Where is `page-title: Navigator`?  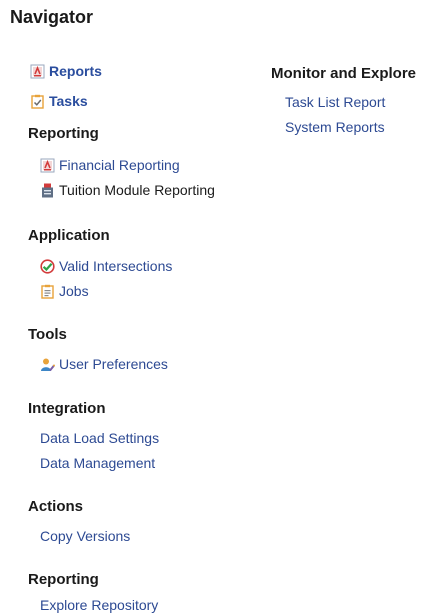 page-title: Navigator is located at coordinates (52, 17).